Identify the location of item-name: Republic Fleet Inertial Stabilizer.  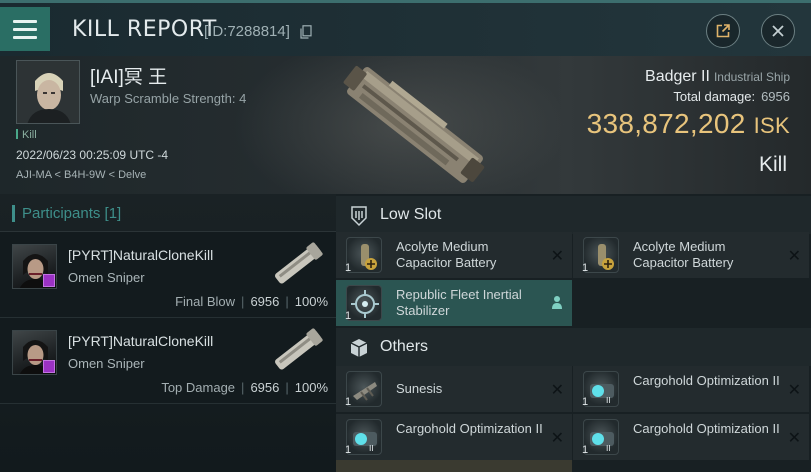
(459, 302).